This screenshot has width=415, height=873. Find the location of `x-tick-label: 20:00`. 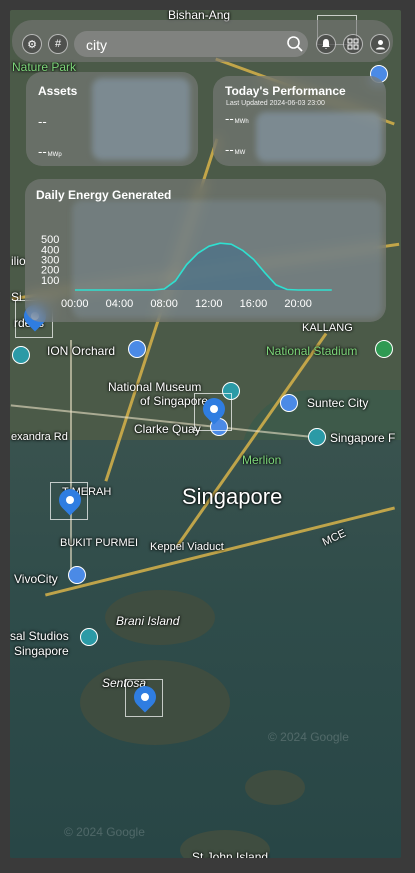

x-tick-label: 20:00 is located at coordinates (298, 304).